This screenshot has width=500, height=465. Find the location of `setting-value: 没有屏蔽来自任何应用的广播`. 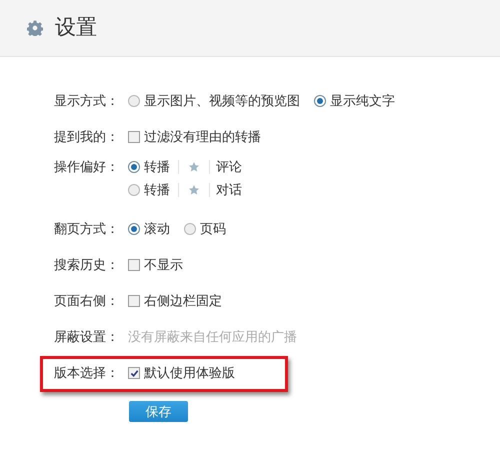

setting-value: 没有屏蔽来自任何应用的广播 is located at coordinates (212, 337).